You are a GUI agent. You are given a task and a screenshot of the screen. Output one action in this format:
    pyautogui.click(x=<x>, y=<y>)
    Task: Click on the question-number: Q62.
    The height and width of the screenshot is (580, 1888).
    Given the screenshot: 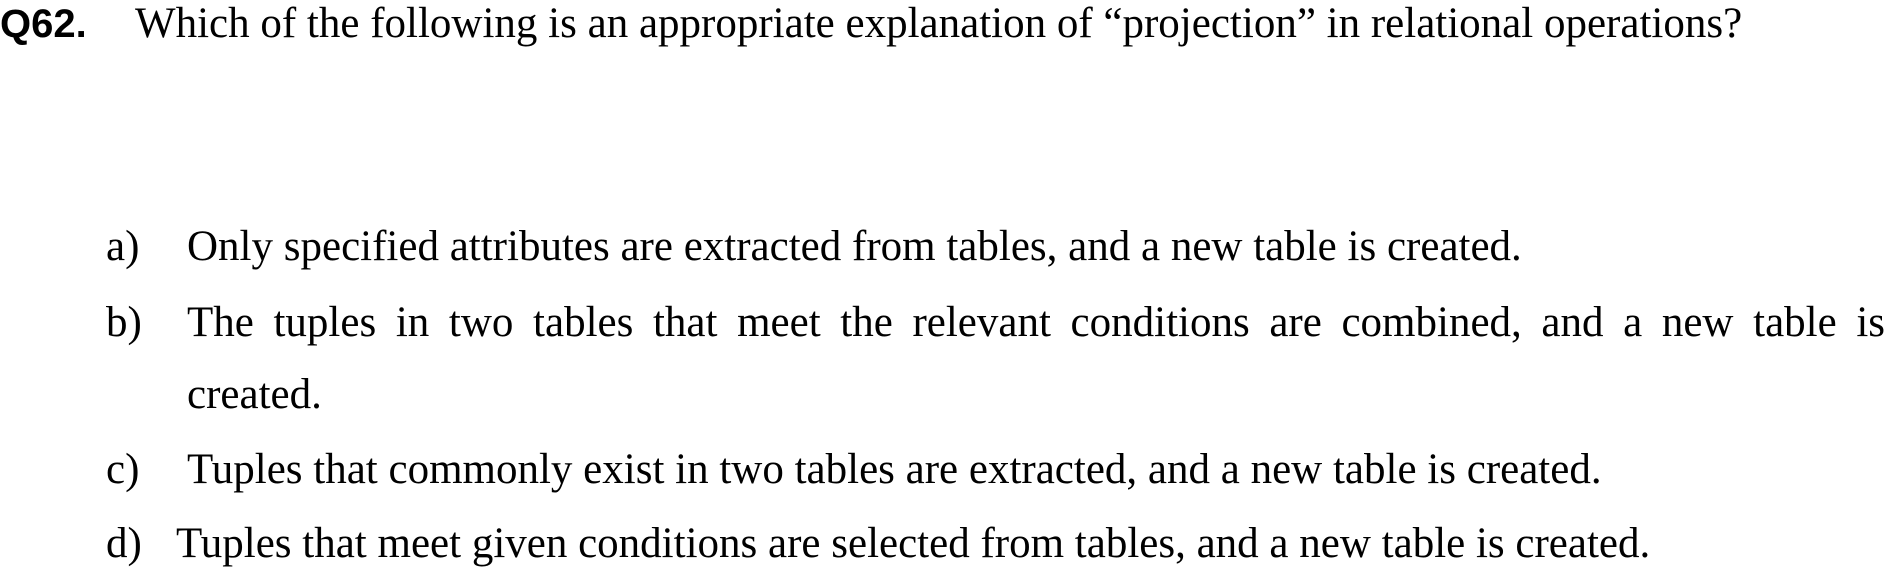 What is the action you would take?
    pyautogui.click(x=43, y=24)
    